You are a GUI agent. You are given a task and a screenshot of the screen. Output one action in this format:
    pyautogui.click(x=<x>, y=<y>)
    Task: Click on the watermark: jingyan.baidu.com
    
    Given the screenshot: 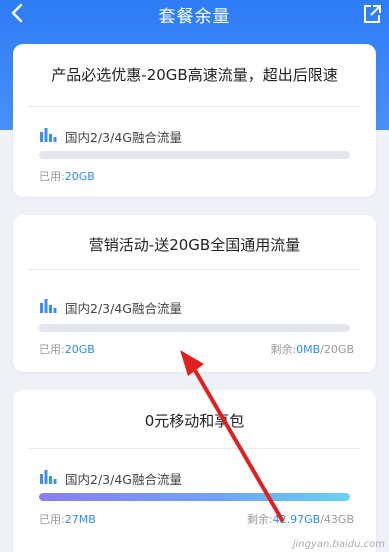 What is the action you would take?
    pyautogui.click(x=338, y=544)
    